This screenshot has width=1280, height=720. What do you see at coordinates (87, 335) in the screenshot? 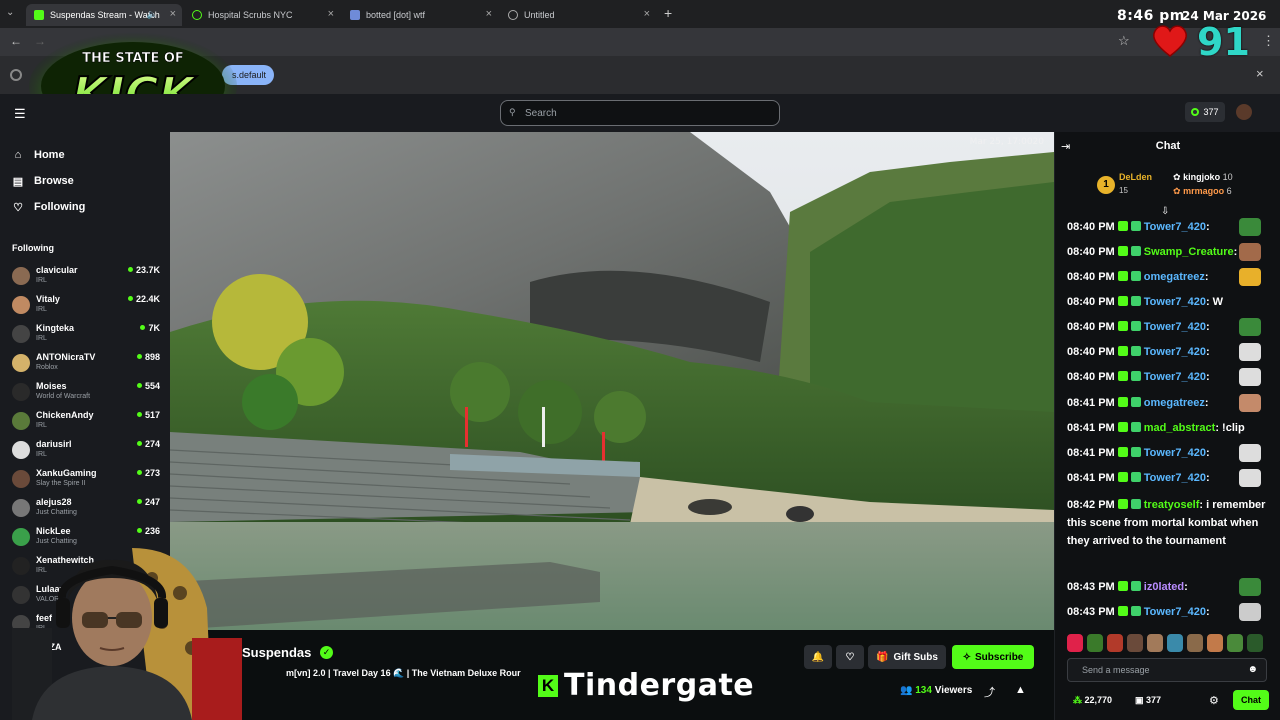
I see `sidebar-item-kingteka: Kingteka IRL 7K` at bounding box center [87, 335].